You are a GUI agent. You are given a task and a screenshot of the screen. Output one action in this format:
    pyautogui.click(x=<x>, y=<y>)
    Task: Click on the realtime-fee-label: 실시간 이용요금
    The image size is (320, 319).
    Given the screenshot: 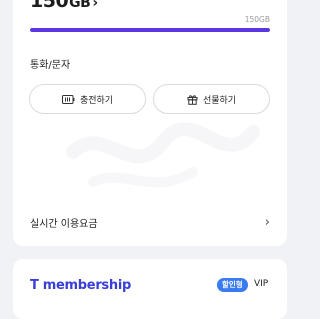 What is the action you would take?
    pyautogui.click(x=64, y=224)
    